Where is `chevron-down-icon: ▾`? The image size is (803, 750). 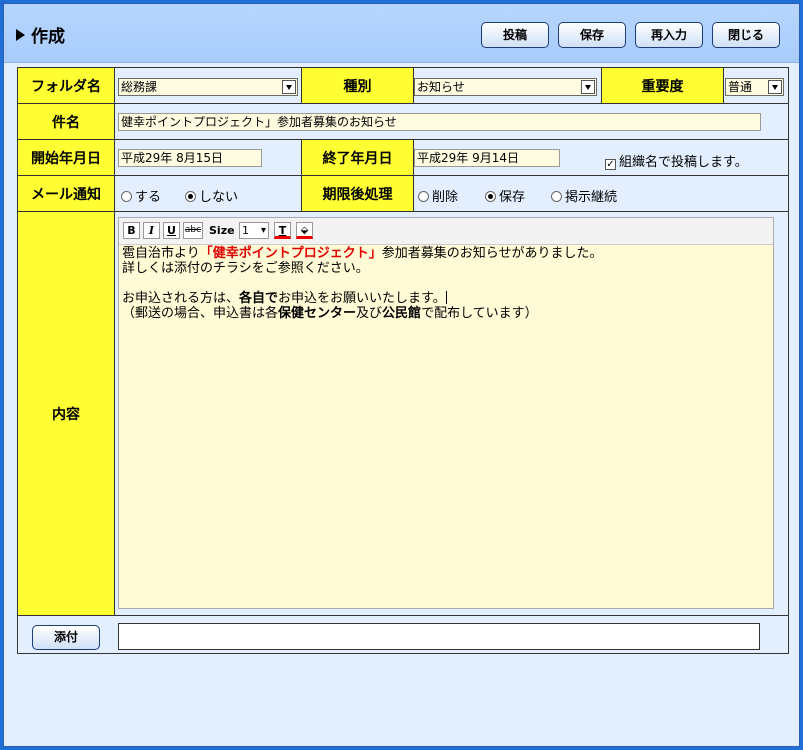
chevron-down-icon: ▾ is located at coordinates (263, 230).